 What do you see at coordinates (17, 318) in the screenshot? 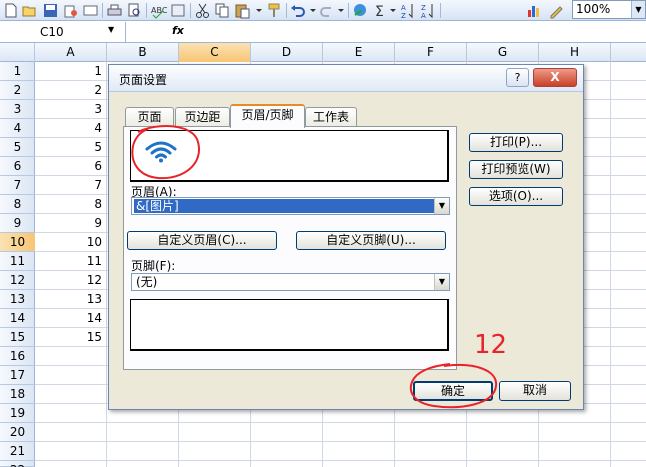
I see `row-header: 14` at bounding box center [17, 318].